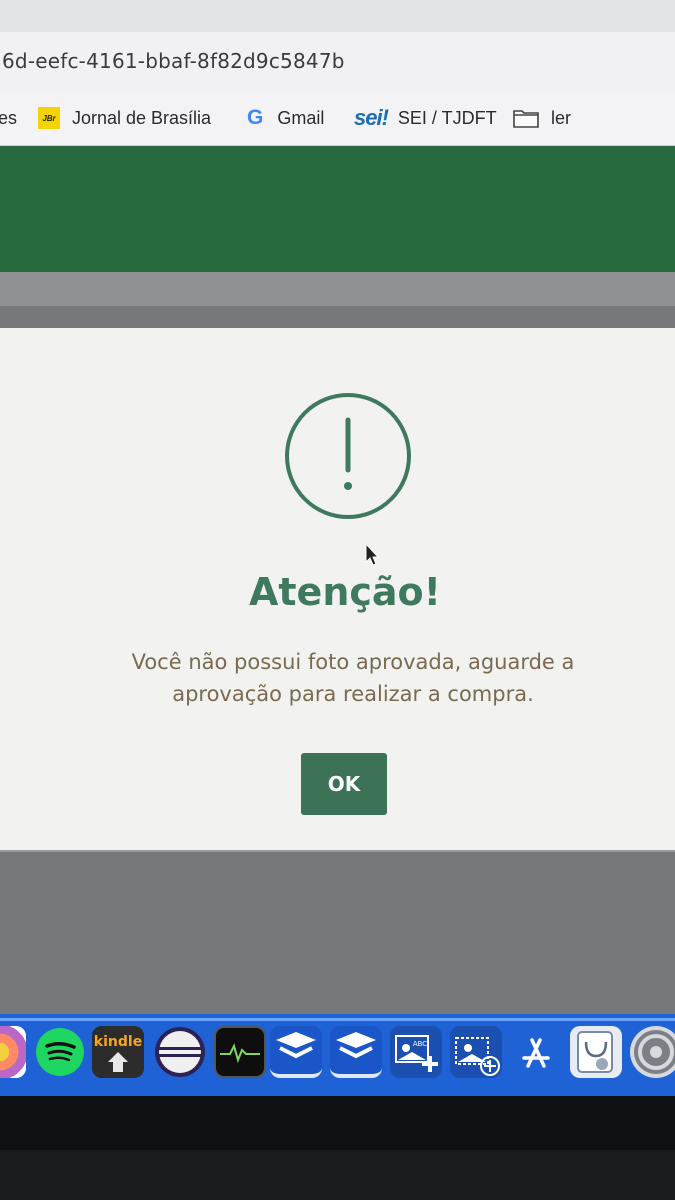 This screenshot has width=675, height=1200. Describe the element at coordinates (255, 117) in the screenshot. I see `google-icon: G` at that location.